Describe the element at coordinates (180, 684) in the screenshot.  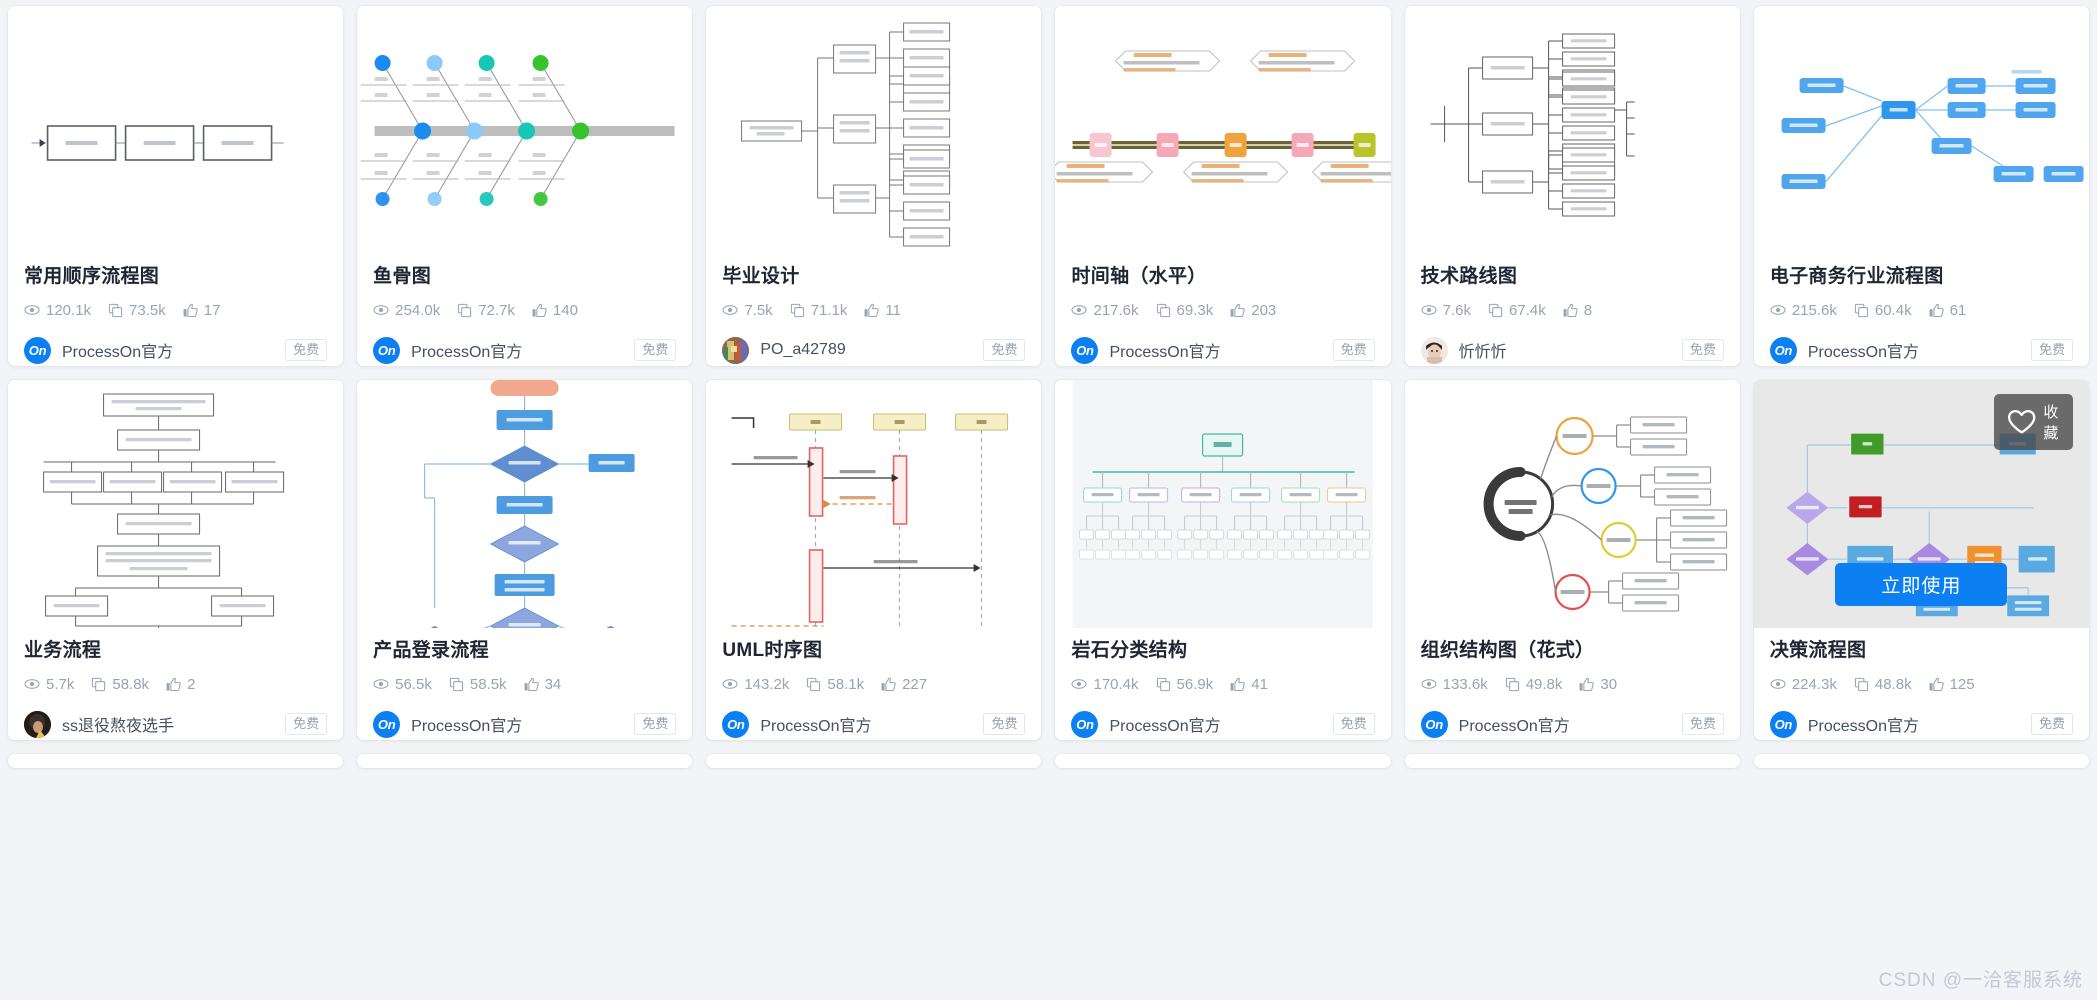
I see `likes-stat: 2` at that location.